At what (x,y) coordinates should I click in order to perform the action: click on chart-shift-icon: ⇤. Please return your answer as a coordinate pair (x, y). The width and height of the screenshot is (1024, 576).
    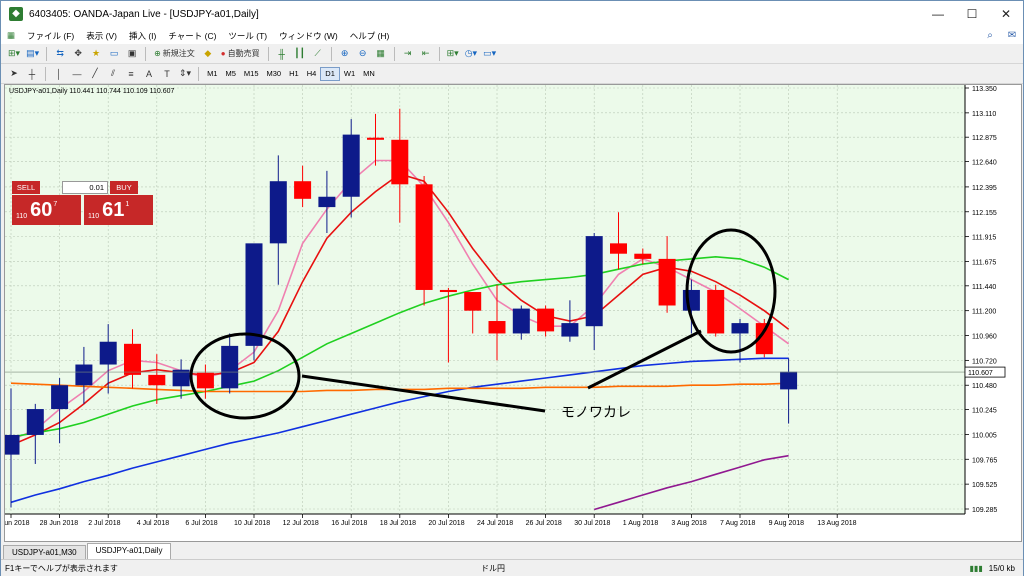
    Looking at the image, I should click on (426, 54).